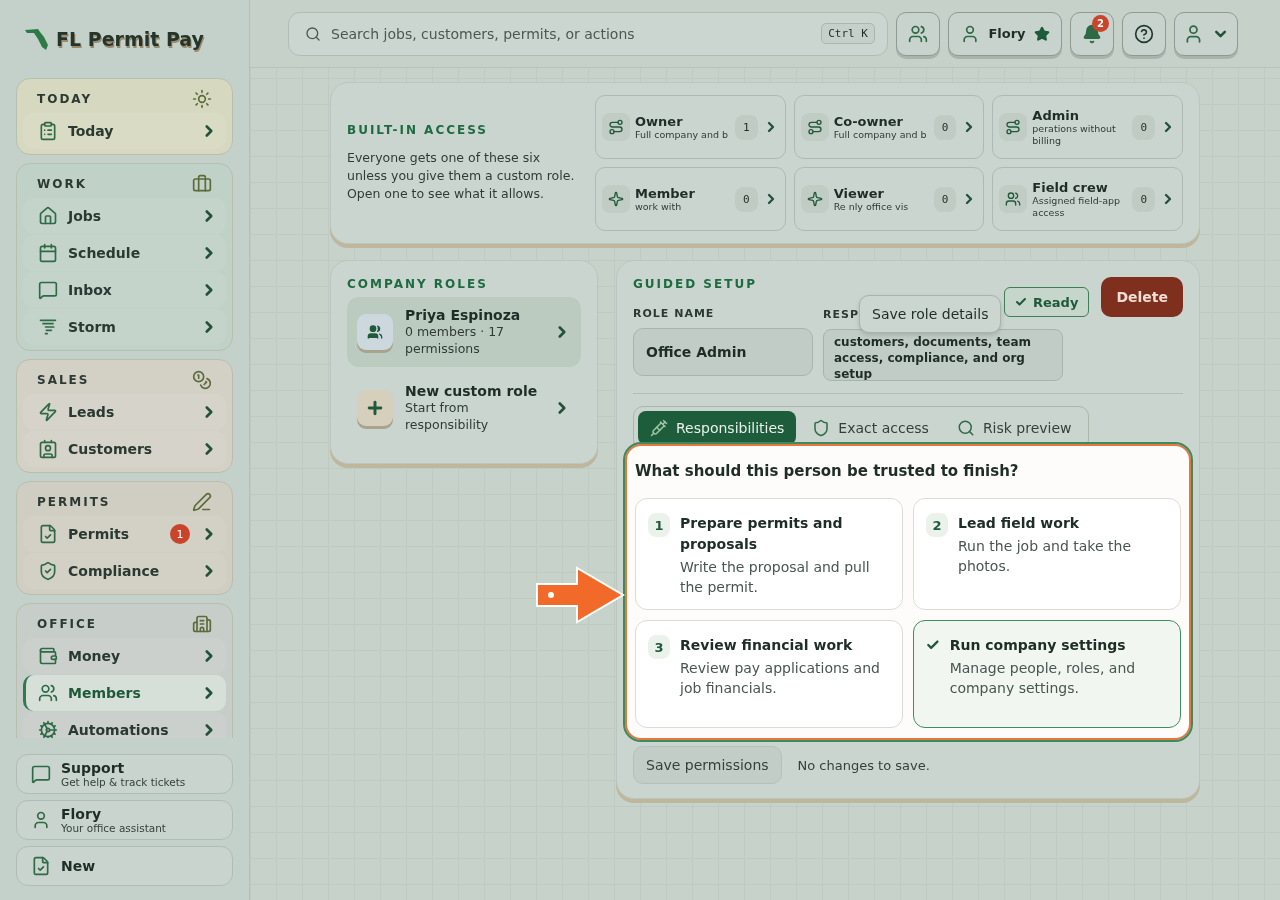  What do you see at coordinates (105, 693) in the screenshot?
I see `nav-label: Members` at bounding box center [105, 693].